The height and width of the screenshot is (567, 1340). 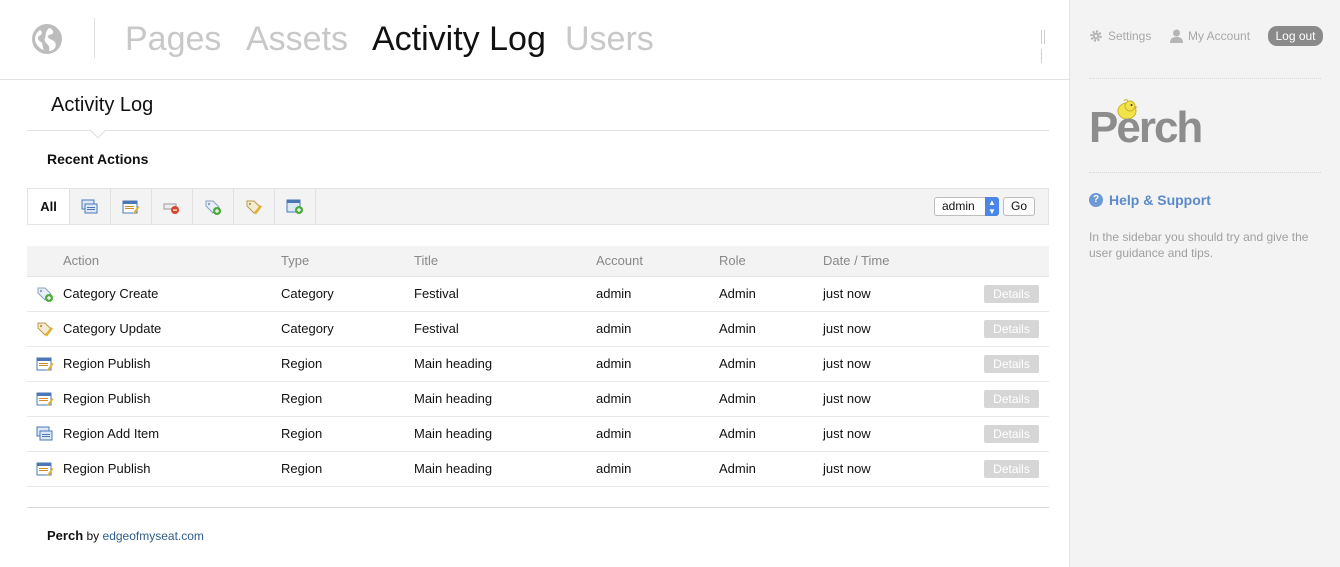 I want to click on filter-tab-category-update, so click(x=254, y=206).